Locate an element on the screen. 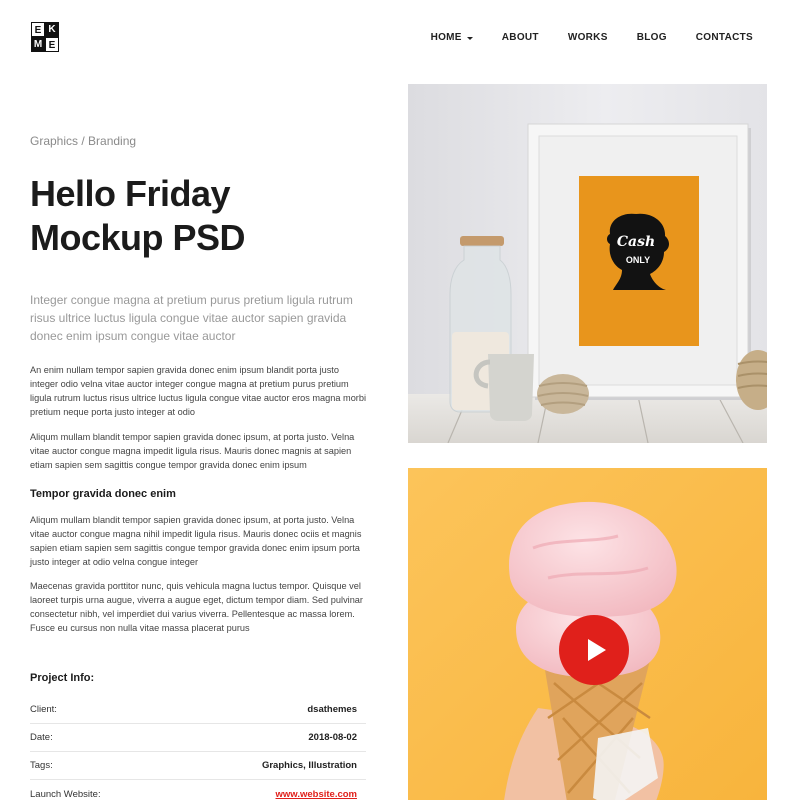 The height and width of the screenshot is (800, 800). project-title-line: Hello Friday is located at coordinates (130, 193).